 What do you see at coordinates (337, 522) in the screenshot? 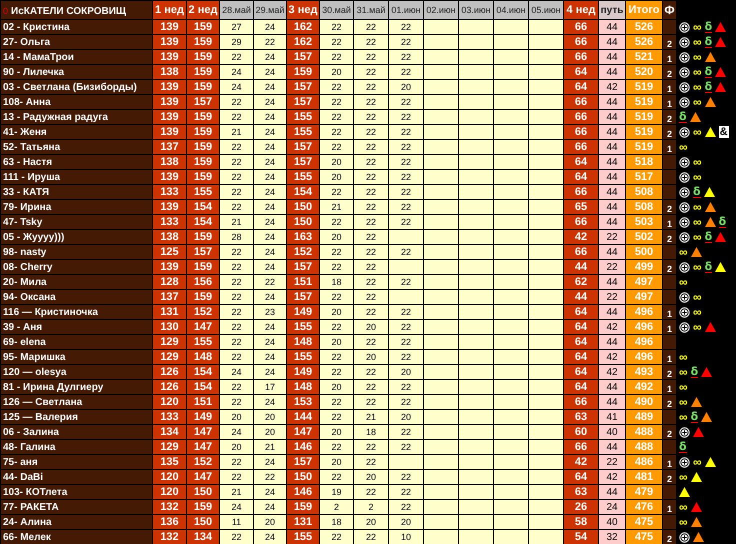
I see `table-cell: 18` at bounding box center [337, 522].